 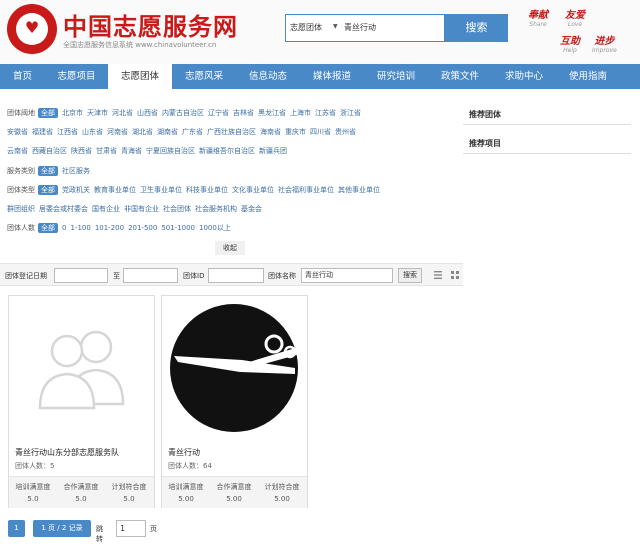 I want to click on grid-view-icon, so click(x=455, y=275).